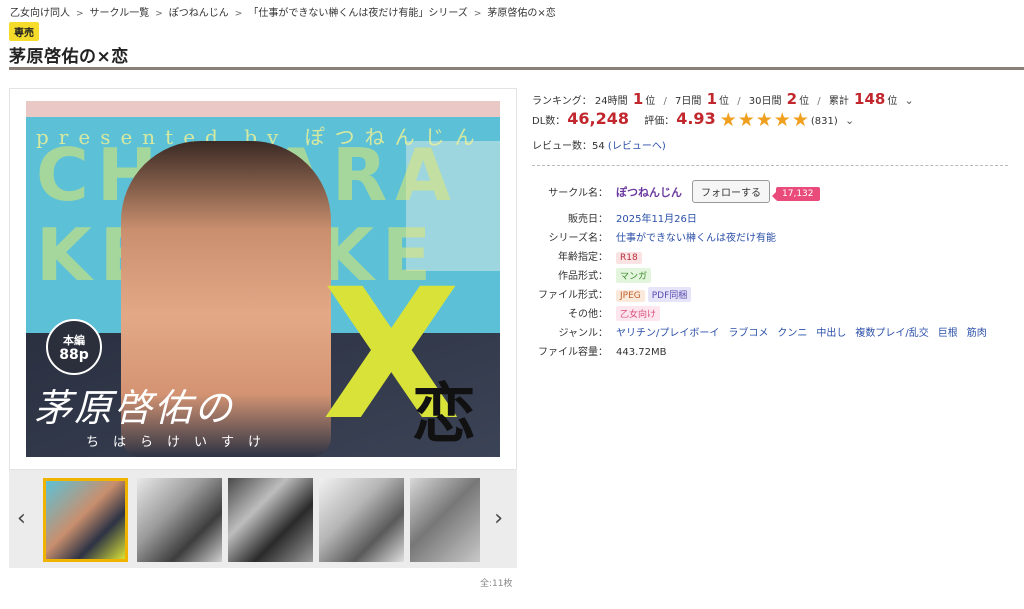 This screenshot has width=1024, height=609. I want to click on other-tag: 乙女向け, so click(638, 313).